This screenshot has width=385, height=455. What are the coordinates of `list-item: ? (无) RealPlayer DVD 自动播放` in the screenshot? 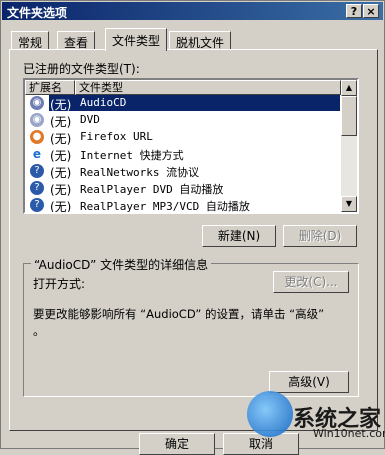 It's located at (183, 188).